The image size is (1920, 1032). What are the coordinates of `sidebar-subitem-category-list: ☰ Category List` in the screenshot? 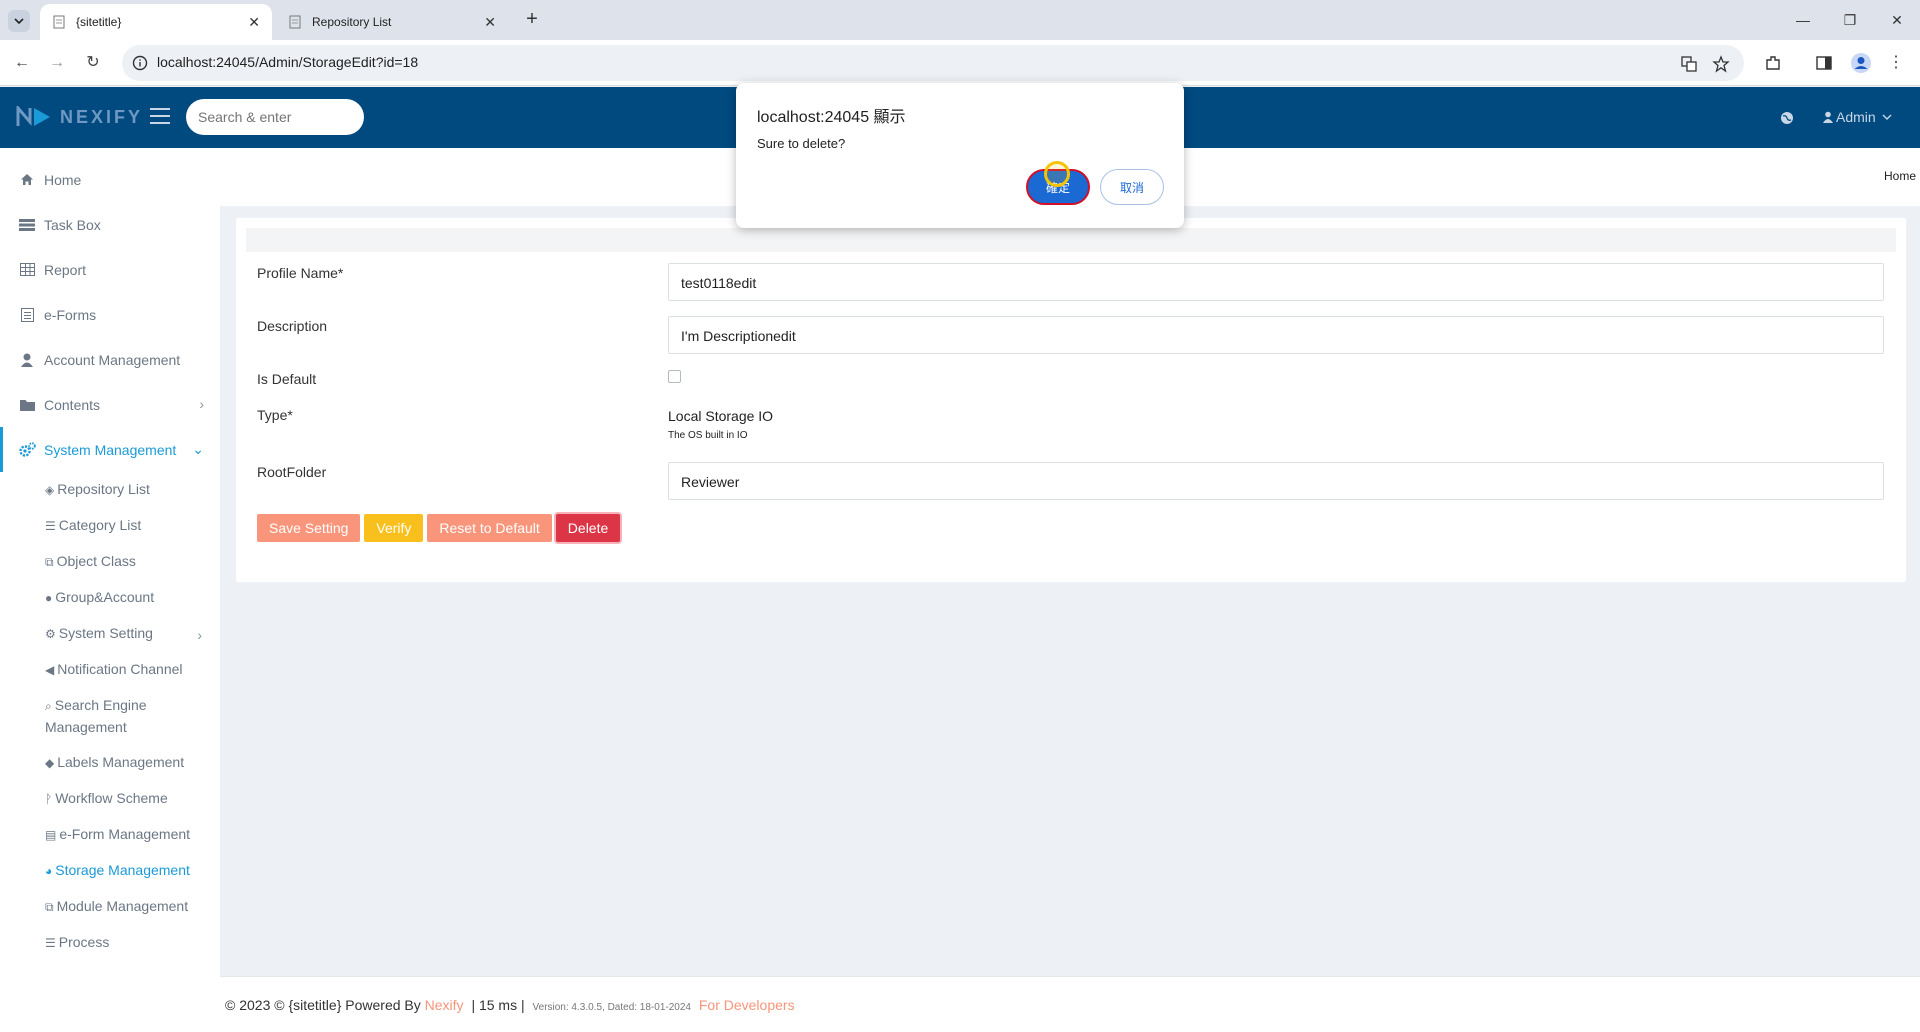 It's located at (110, 526).